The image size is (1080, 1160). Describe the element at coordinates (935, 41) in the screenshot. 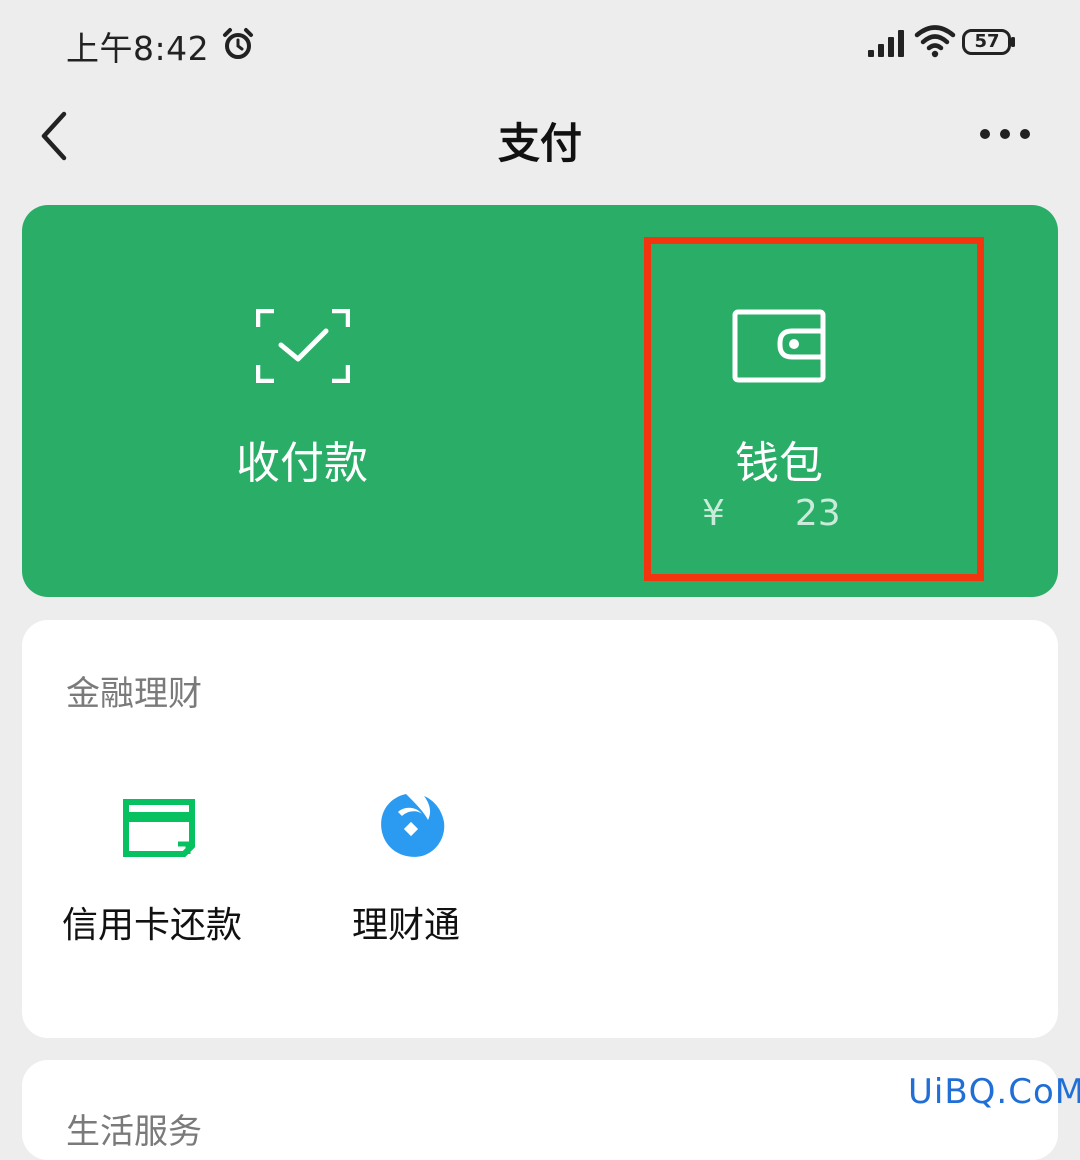

I see `wifi-icon` at that location.